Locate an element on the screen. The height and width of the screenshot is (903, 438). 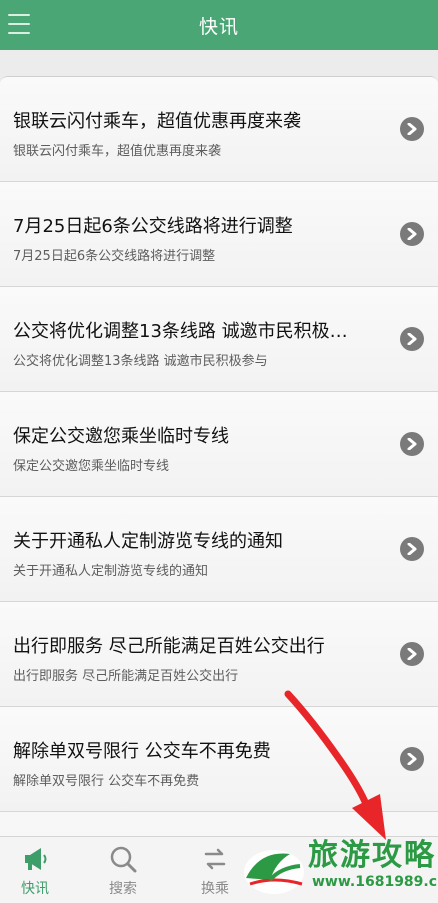
news-title: 7月25日起6条公交线路将进行调整 is located at coordinates (153, 226).